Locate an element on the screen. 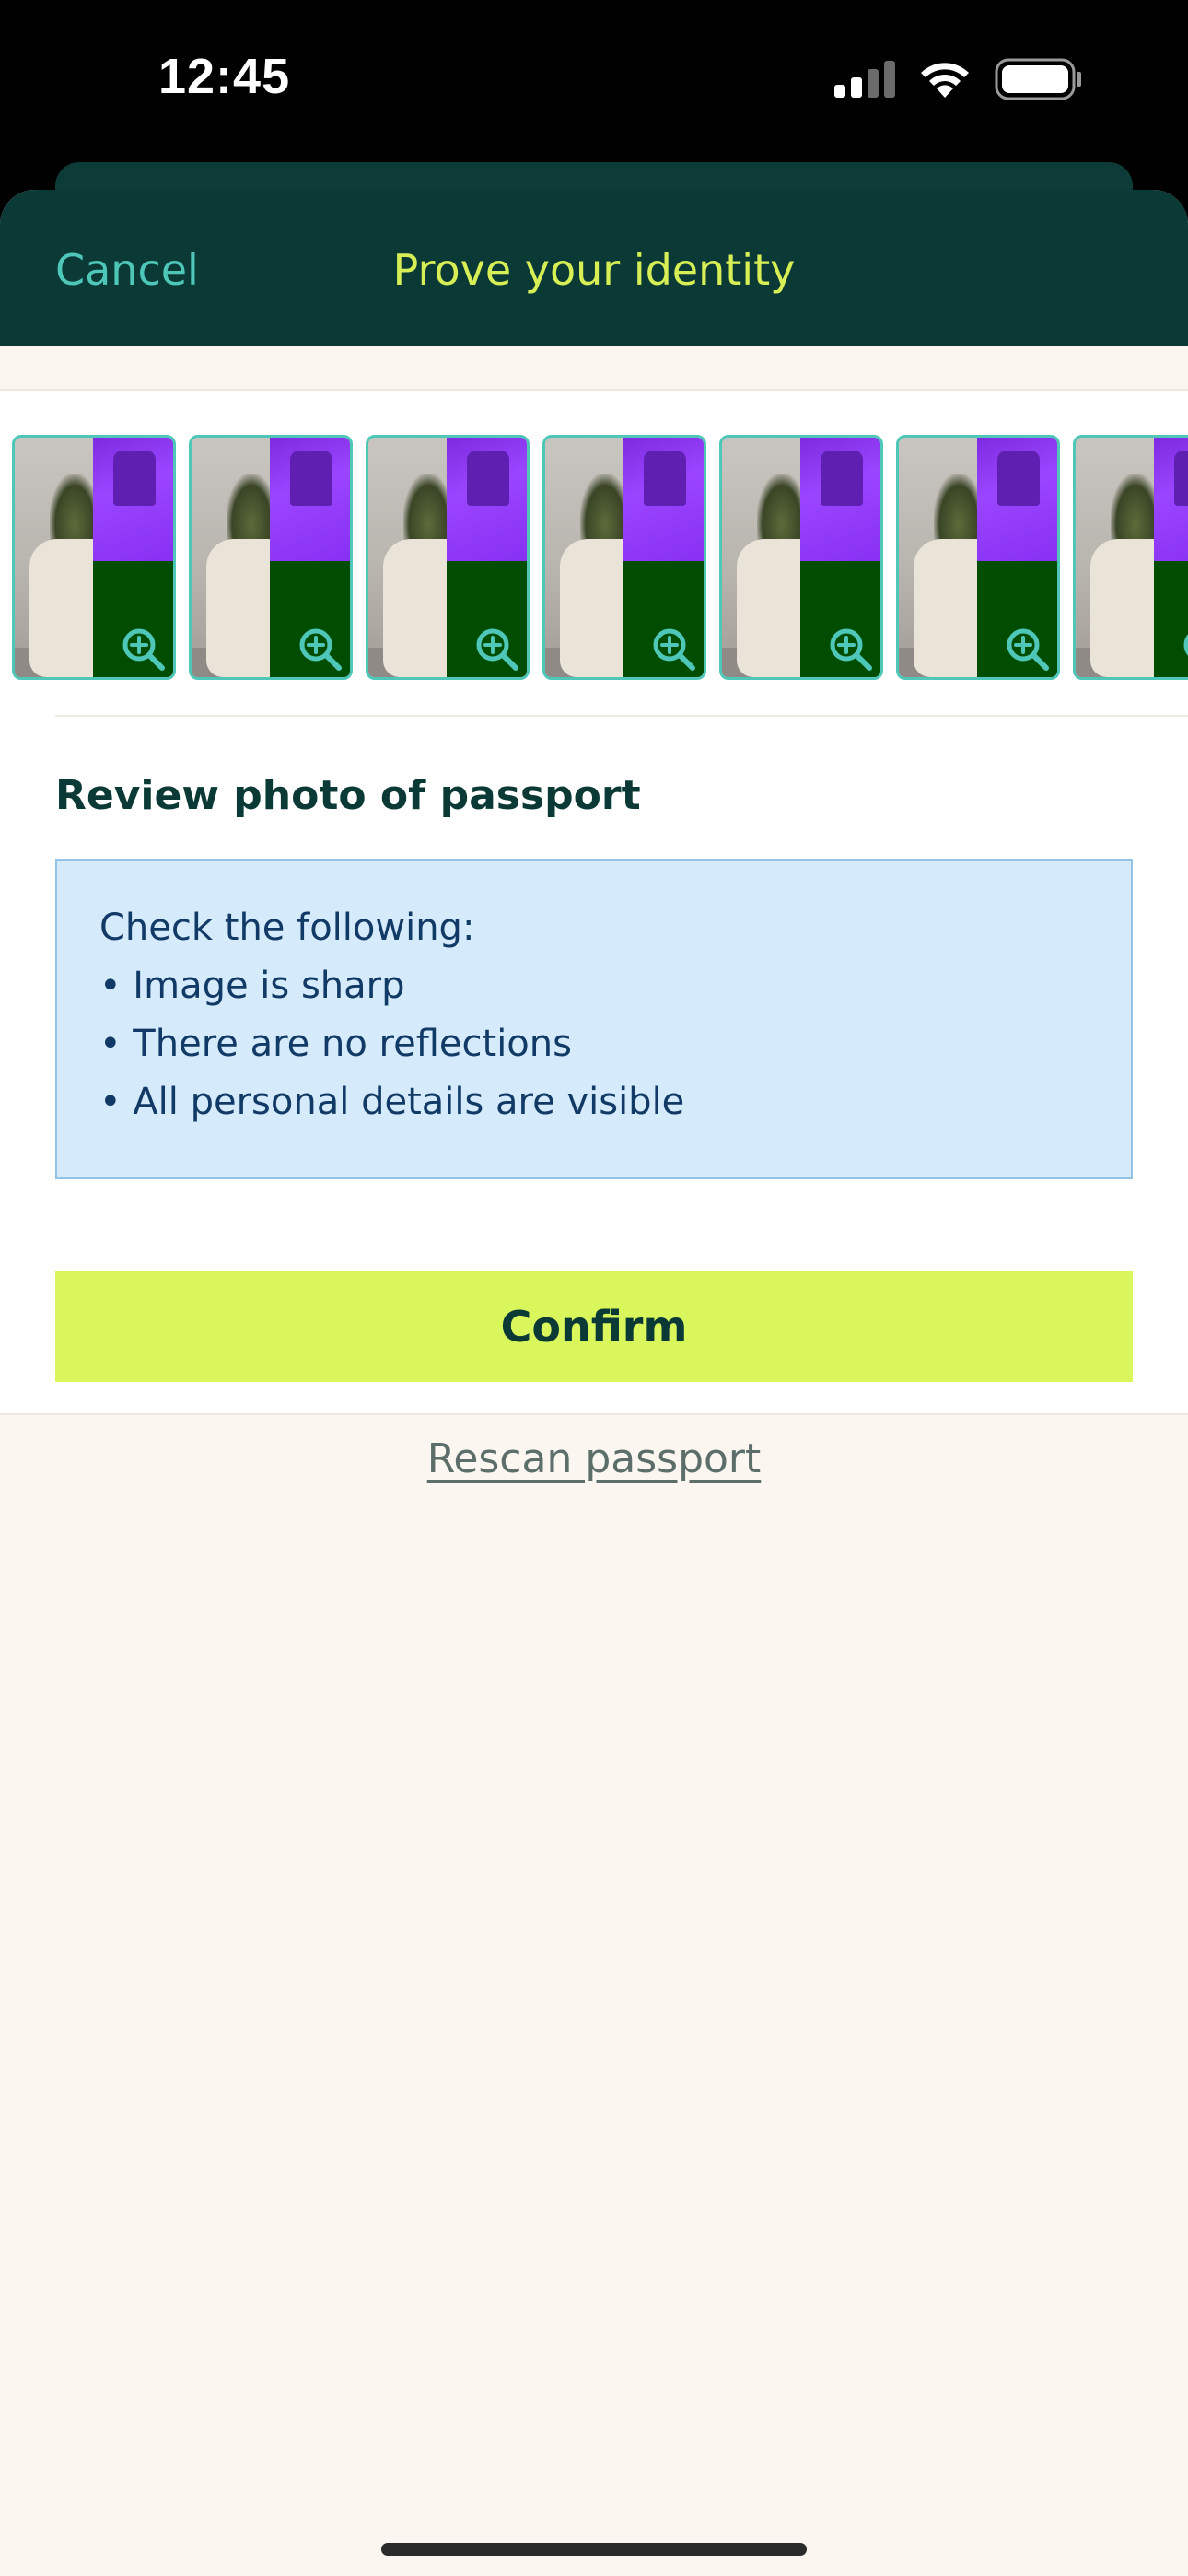  checklist-item: • Image is sharp is located at coordinates (252, 986).